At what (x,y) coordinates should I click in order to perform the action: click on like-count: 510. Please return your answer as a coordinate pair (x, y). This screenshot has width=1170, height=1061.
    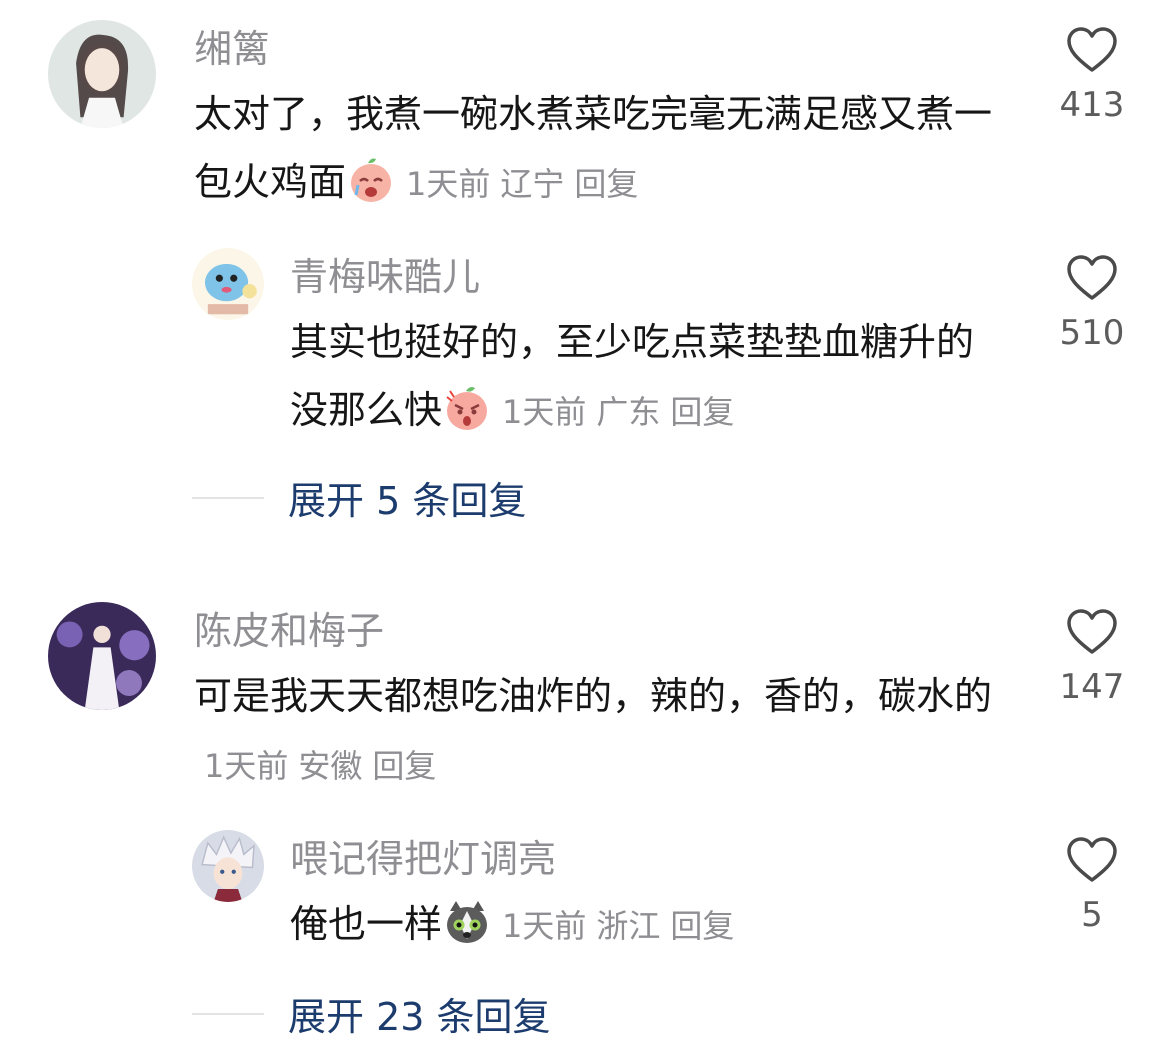
    Looking at the image, I should click on (1092, 333).